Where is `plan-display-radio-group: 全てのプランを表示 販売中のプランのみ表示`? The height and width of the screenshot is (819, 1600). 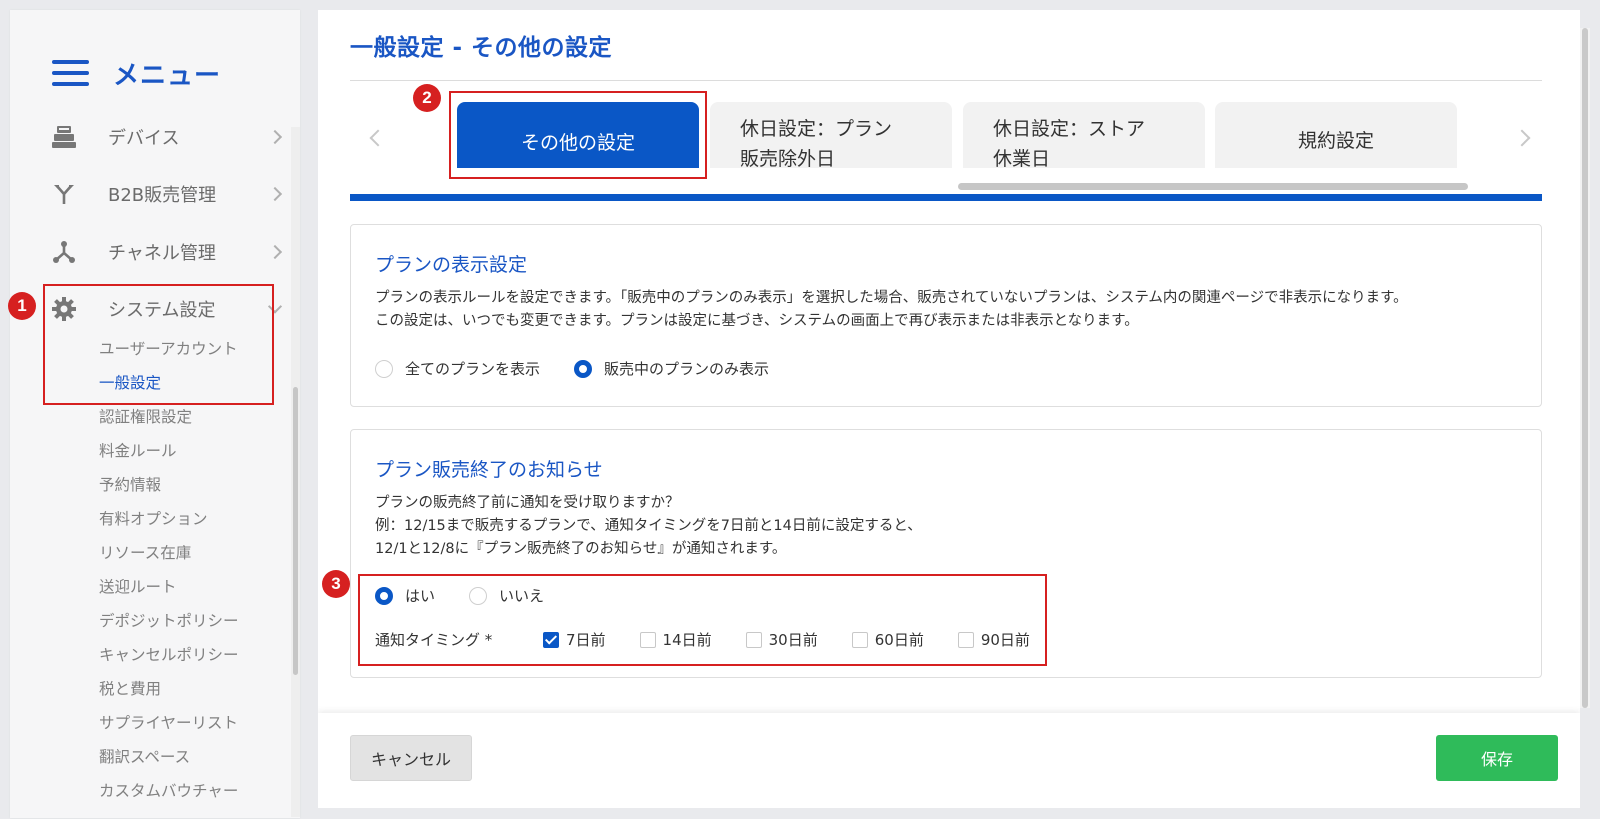 plan-display-radio-group: 全てのプランを表示 販売中のプランのみ表示 is located at coordinates (589, 368).